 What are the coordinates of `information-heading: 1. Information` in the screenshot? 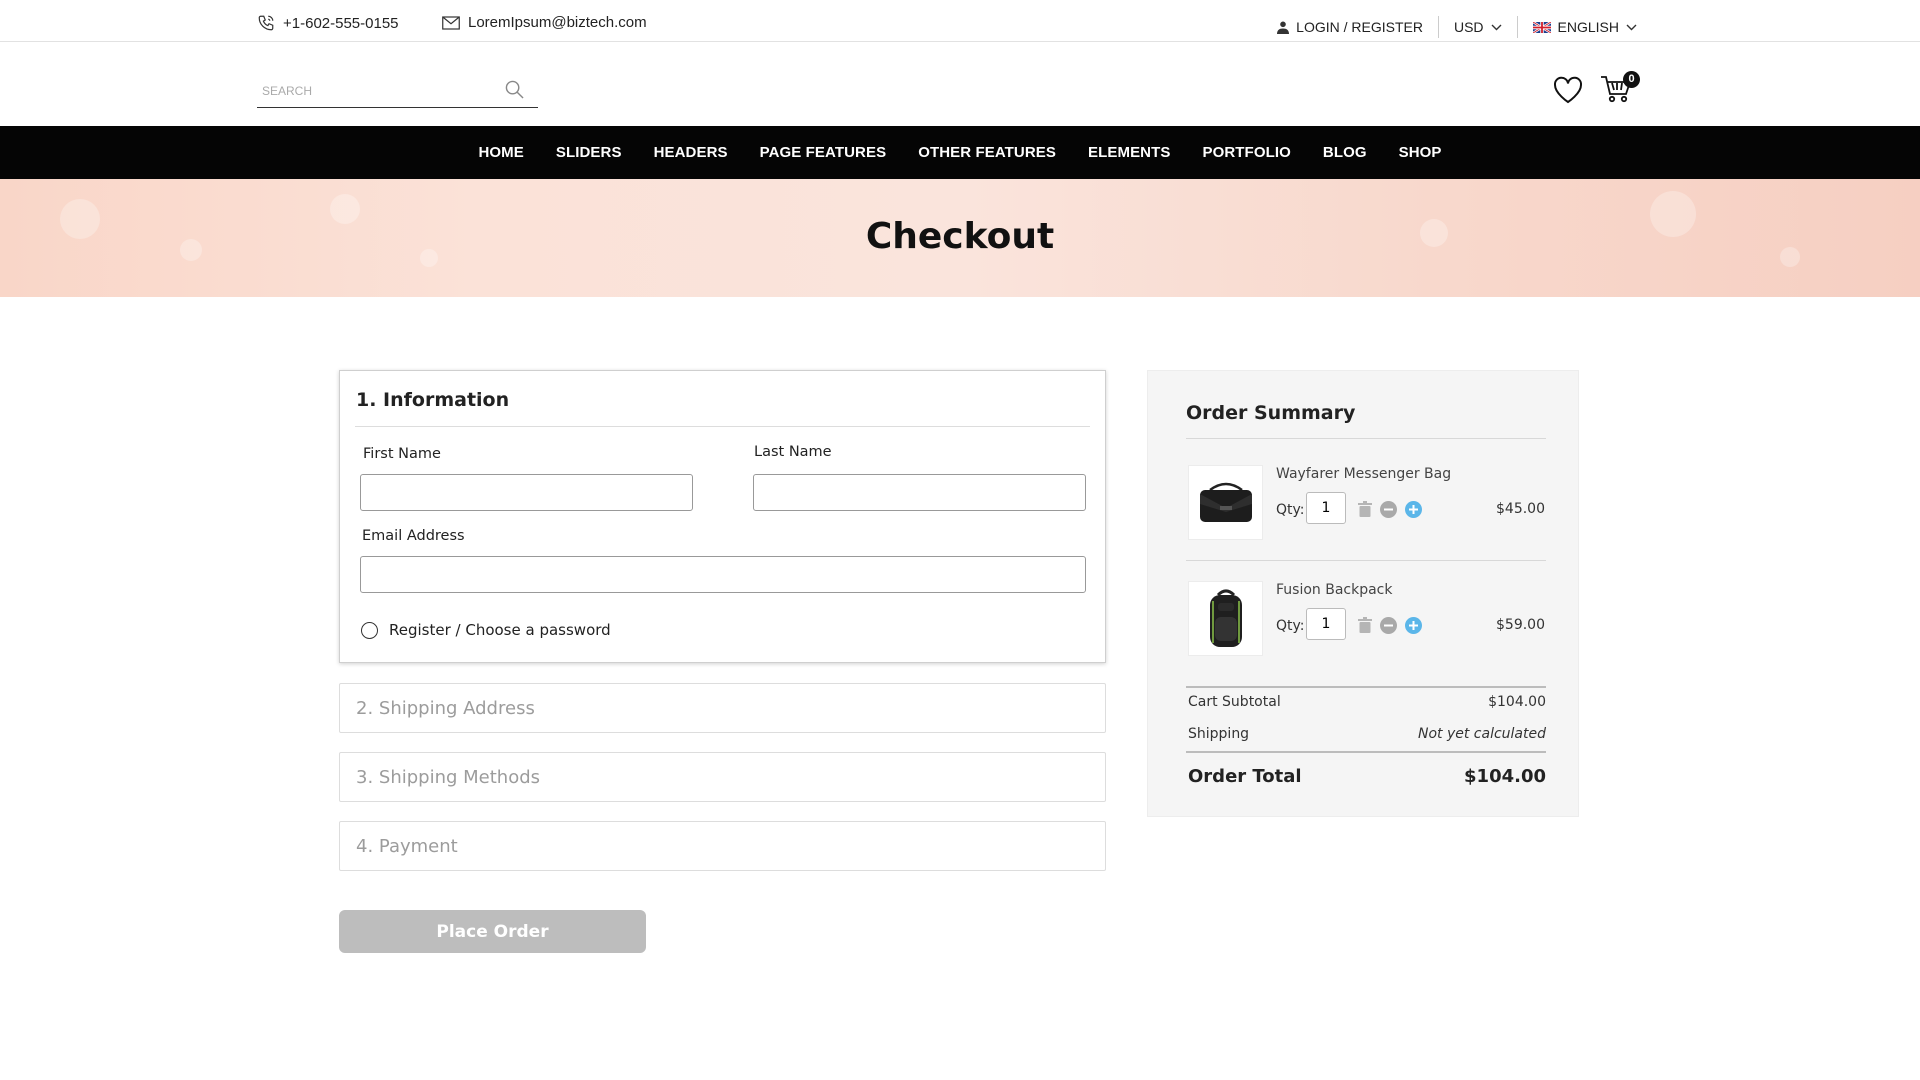 It's located at (433, 400).